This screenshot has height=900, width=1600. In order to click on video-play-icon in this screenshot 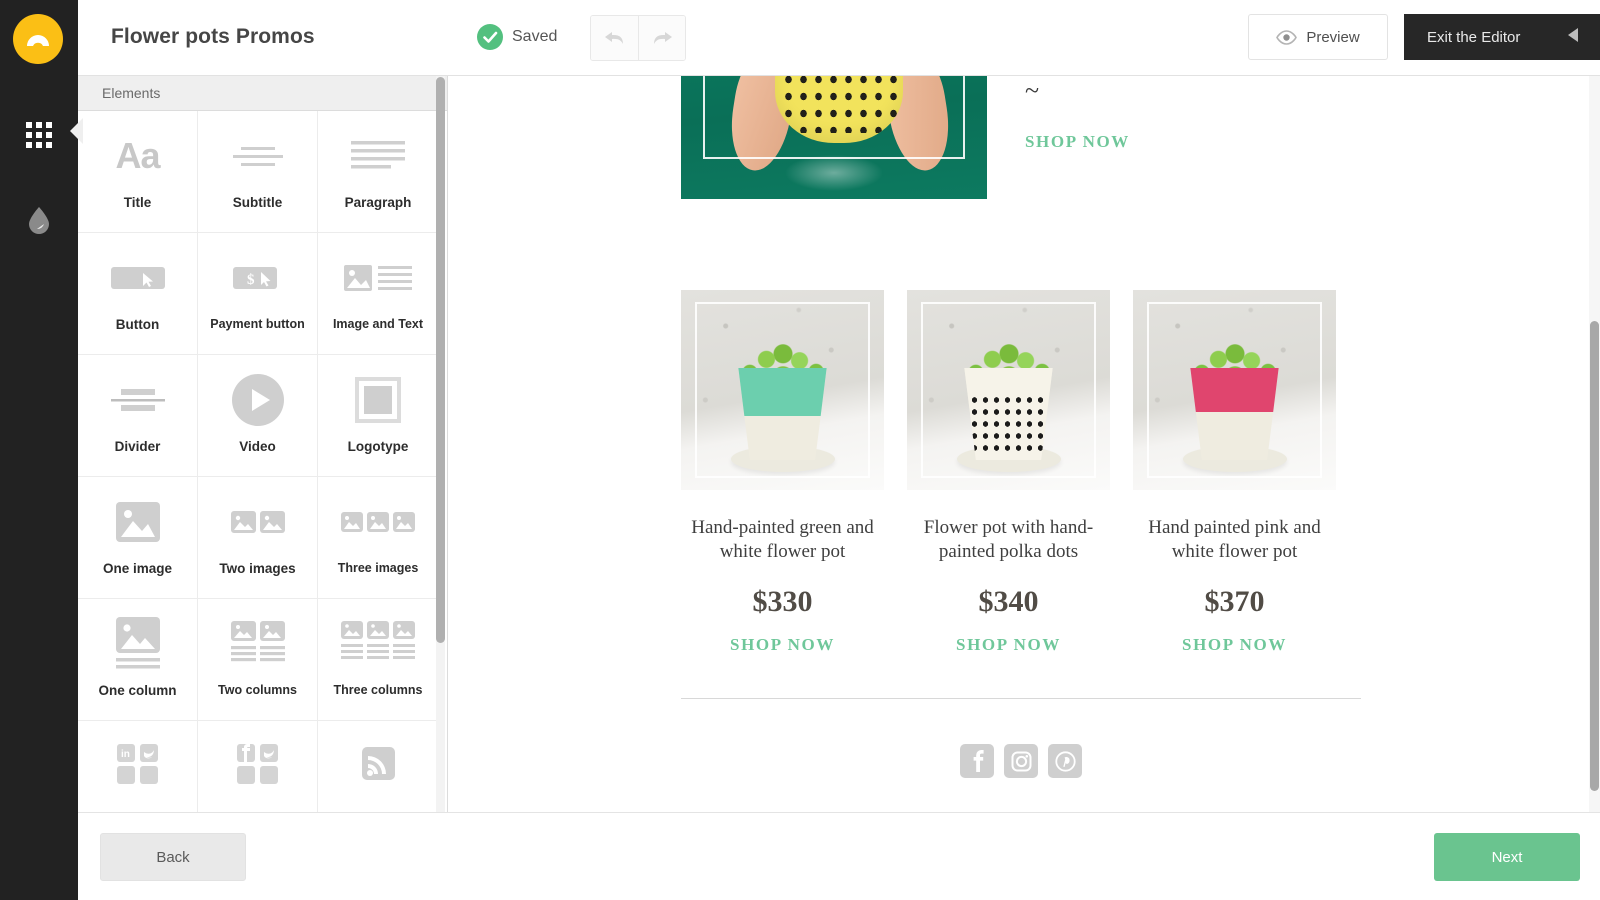, I will do `click(258, 400)`.